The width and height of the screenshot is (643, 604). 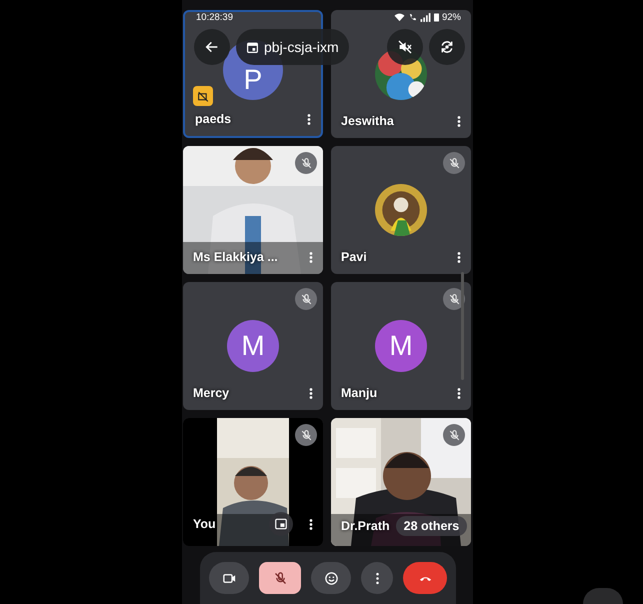 I want to click on meeting-code-button: pbj-csja-ixm, so click(x=292, y=47).